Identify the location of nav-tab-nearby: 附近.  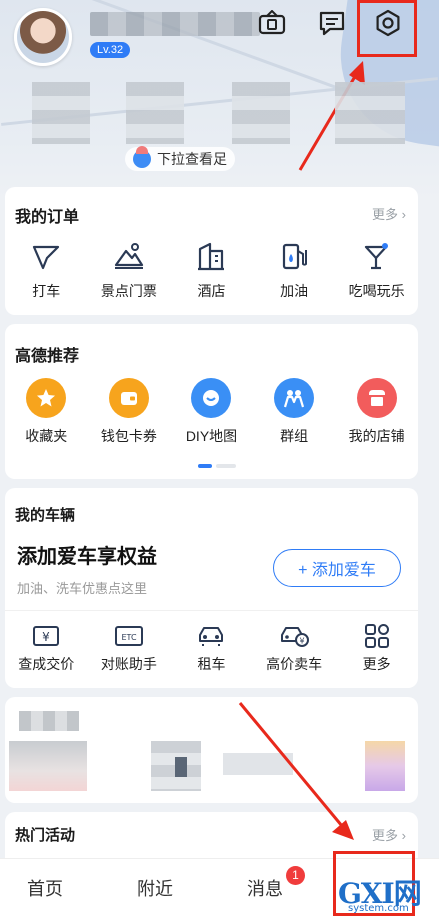
(155, 887).